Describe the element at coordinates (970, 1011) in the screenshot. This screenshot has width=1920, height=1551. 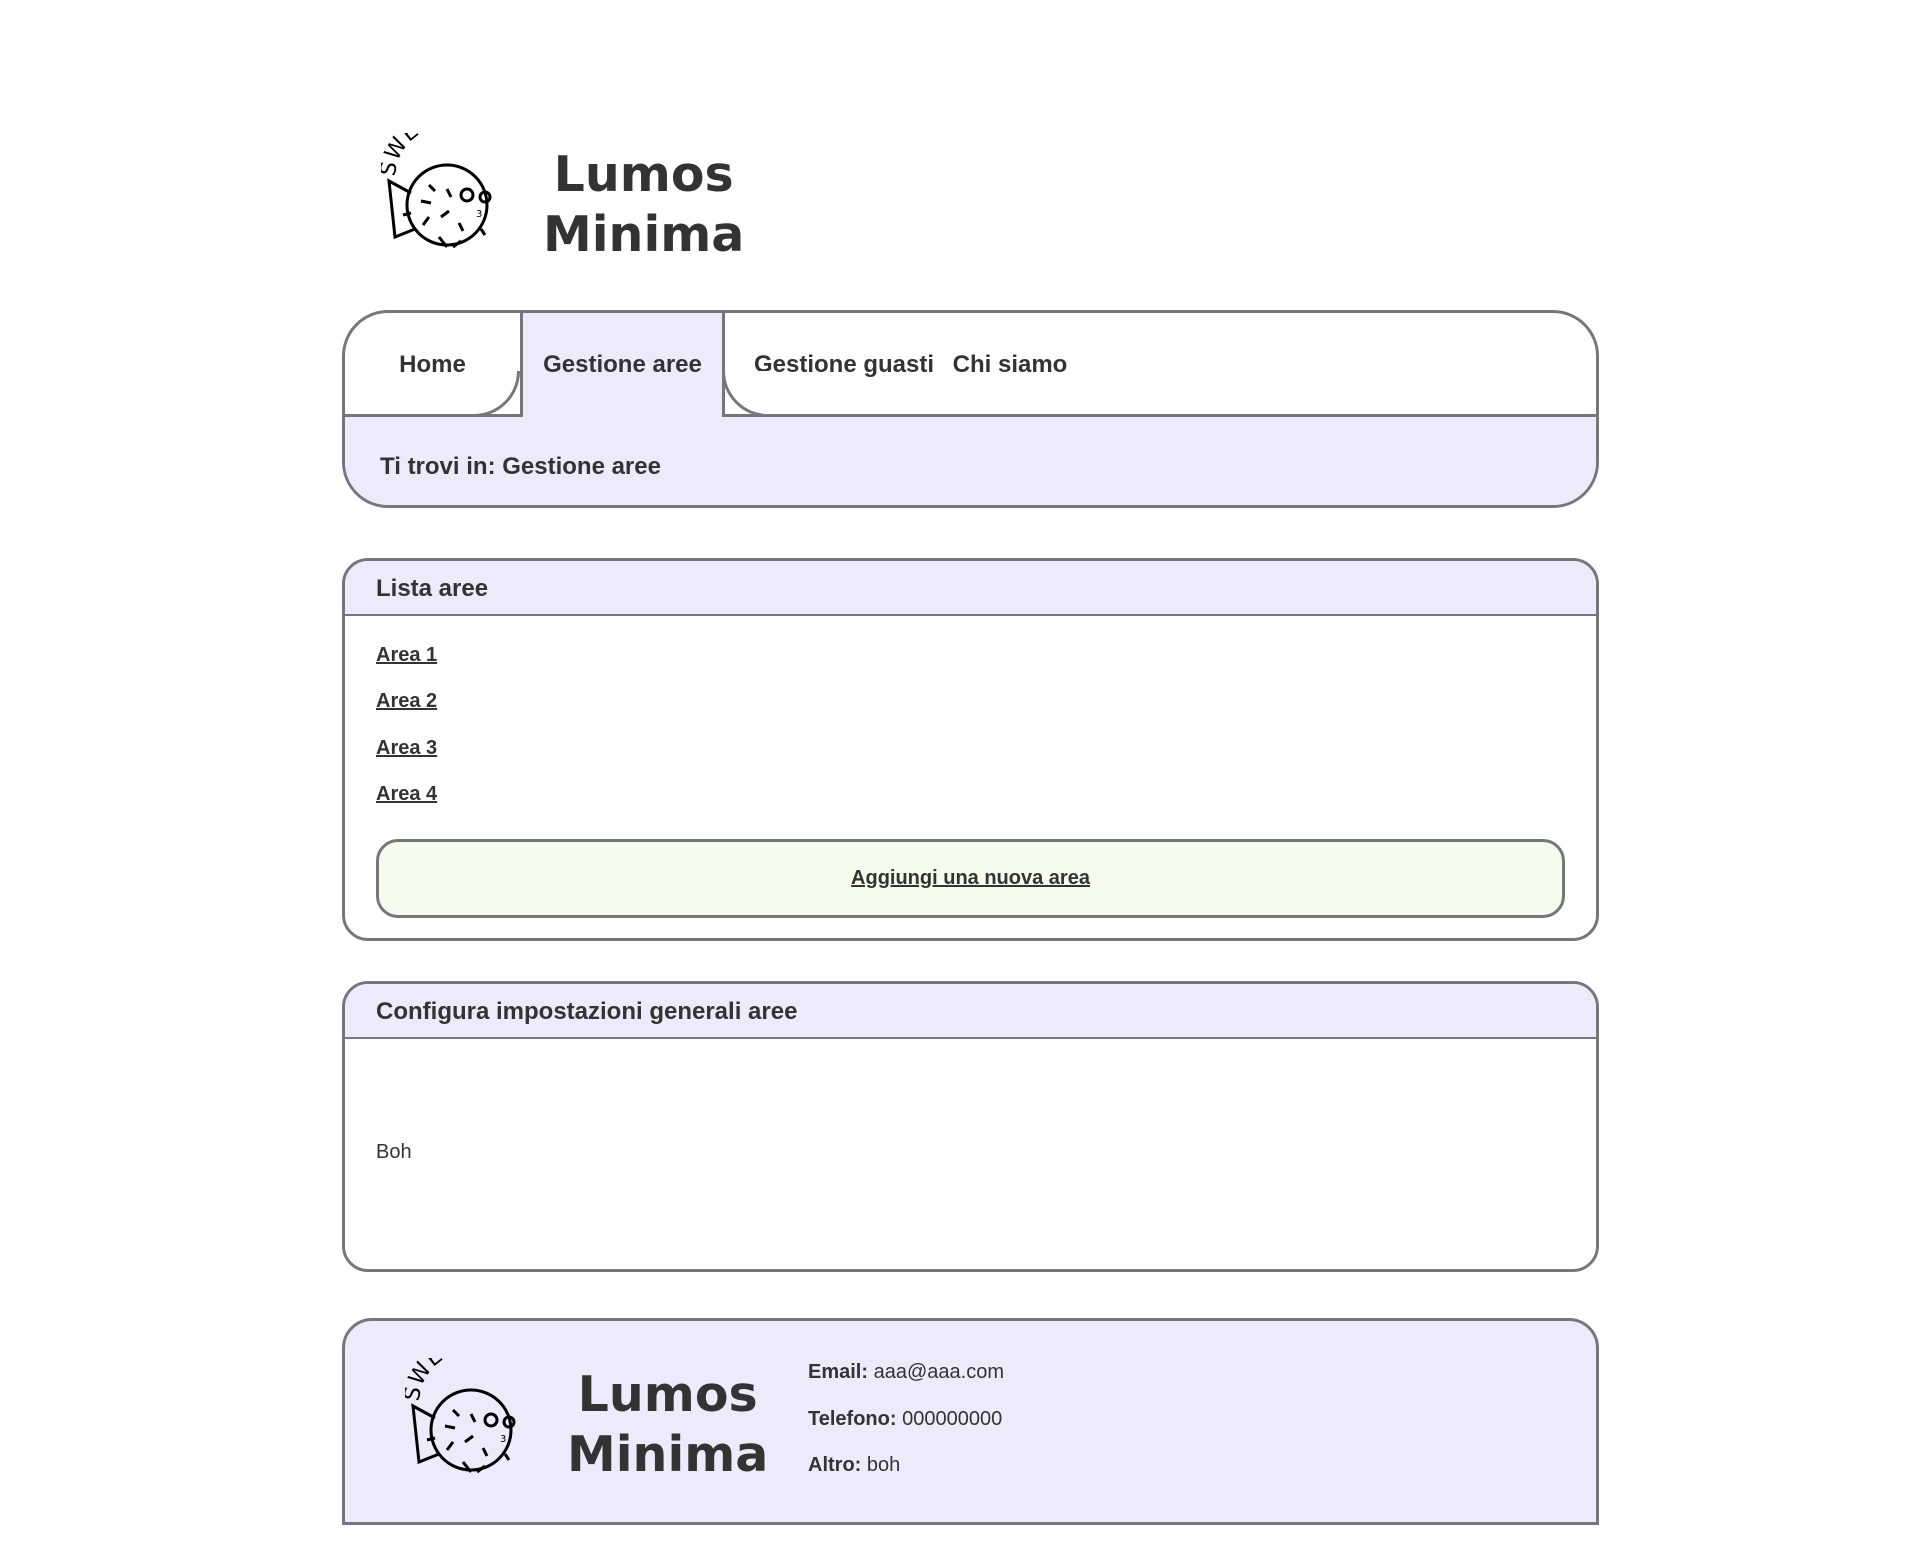
I see `config-title: Configura impostazioni generali aree` at that location.